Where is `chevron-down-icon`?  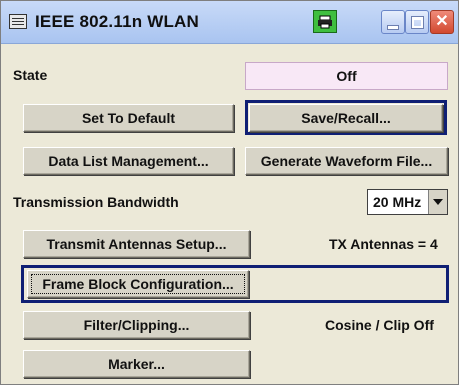
chevron-down-icon is located at coordinates (437, 202).